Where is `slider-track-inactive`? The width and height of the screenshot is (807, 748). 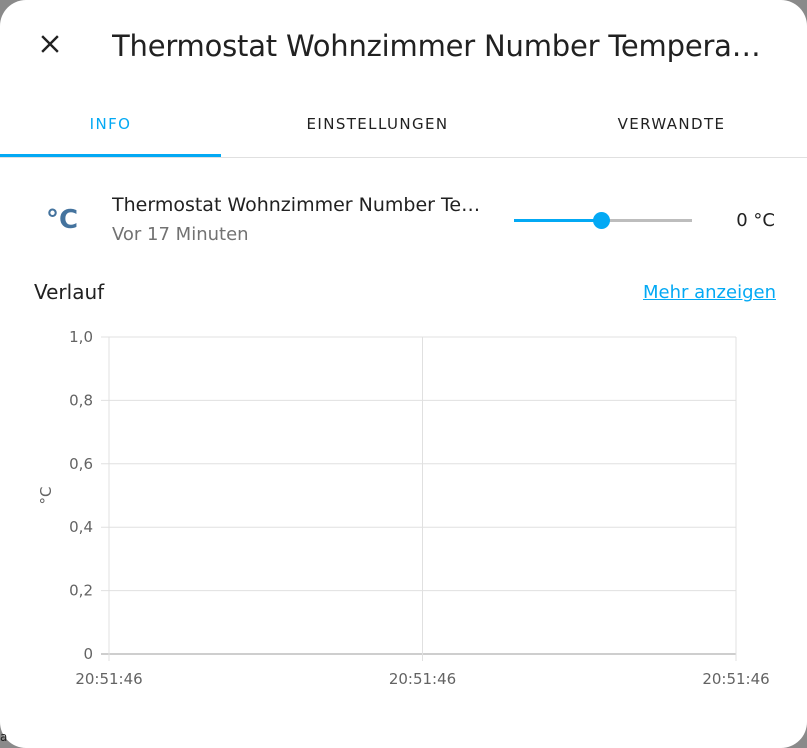 slider-track-inactive is located at coordinates (646, 220).